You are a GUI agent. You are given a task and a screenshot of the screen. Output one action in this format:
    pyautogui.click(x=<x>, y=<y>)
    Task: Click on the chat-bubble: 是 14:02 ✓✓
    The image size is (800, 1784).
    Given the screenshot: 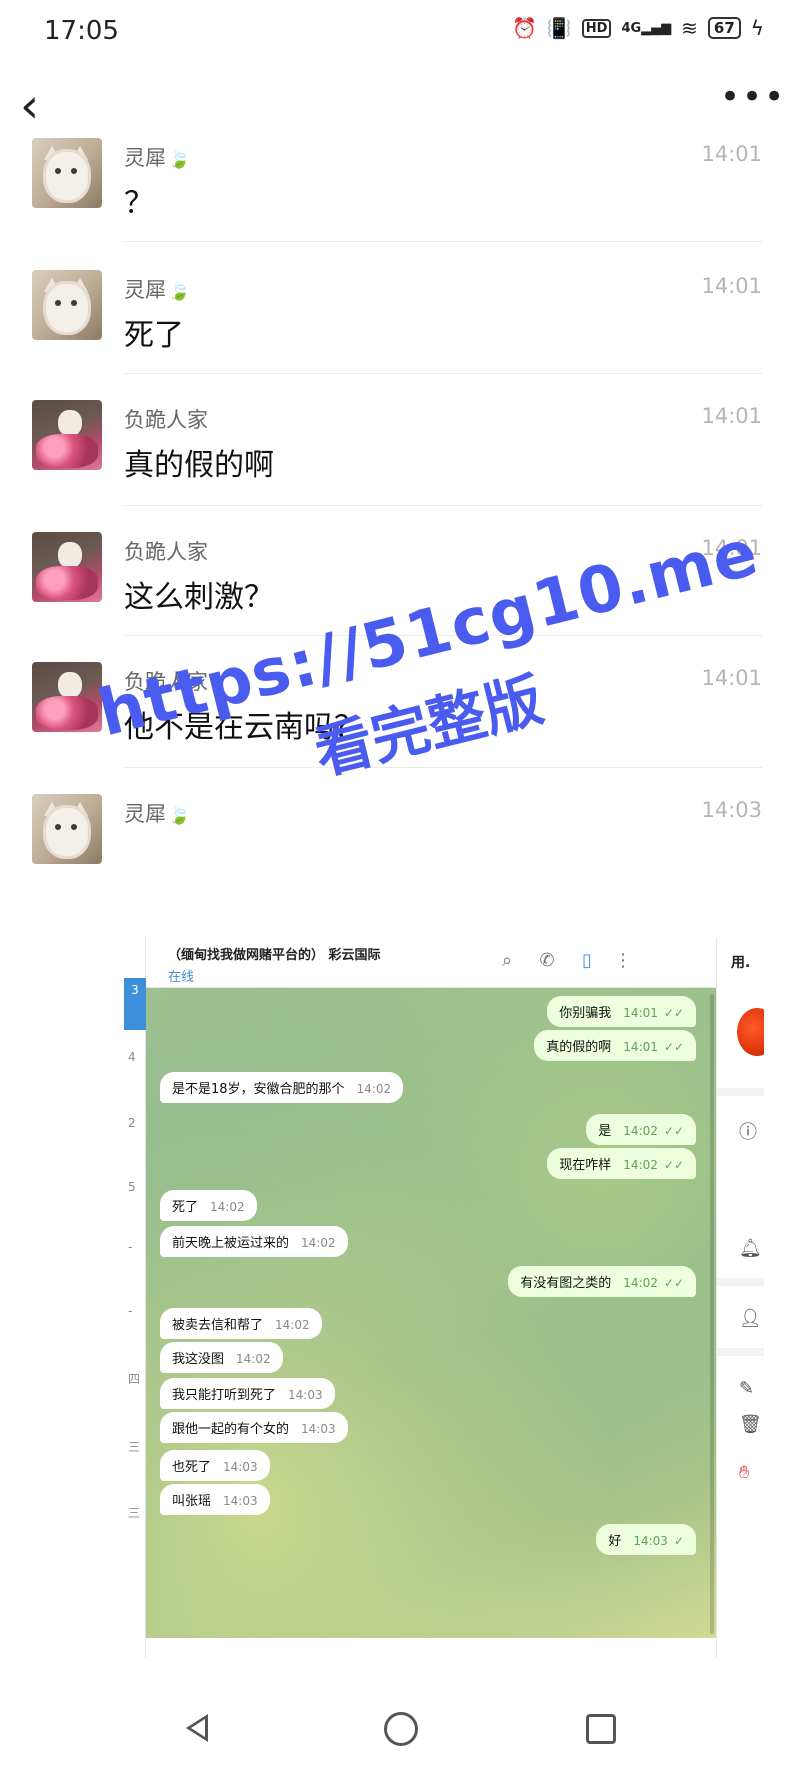 What is the action you would take?
    pyautogui.click(x=641, y=1129)
    